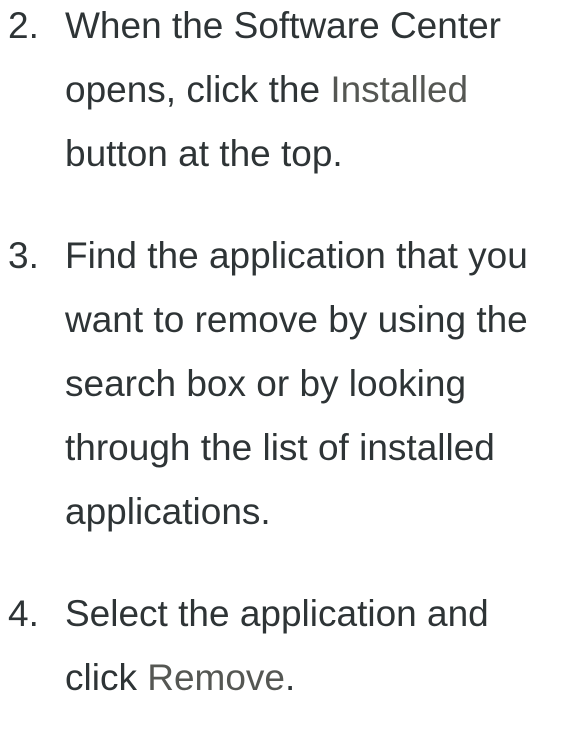 This screenshot has width=568, height=734. What do you see at coordinates (216, 677) in the screenshot?
I see `gui-label-remove: Remove` at bounding box center [216, 677].